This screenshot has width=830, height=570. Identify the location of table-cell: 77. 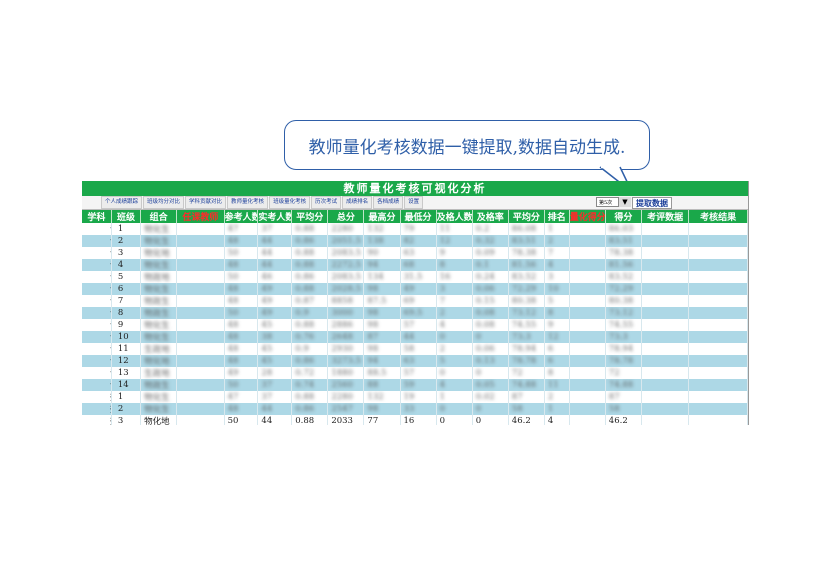
(382, 420).